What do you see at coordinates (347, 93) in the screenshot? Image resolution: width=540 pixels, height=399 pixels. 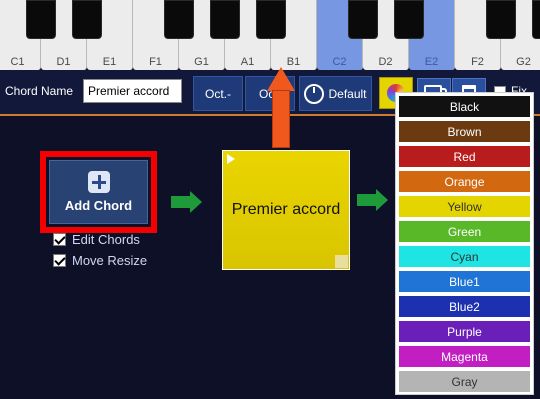 I see `default-label: Default` at bounding box center [347, 93].